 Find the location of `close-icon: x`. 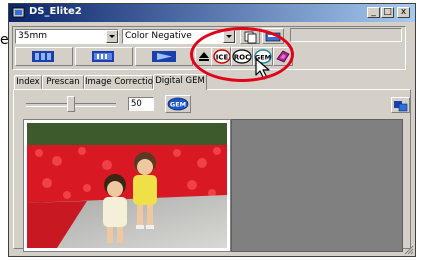

close-icon: x is located at coordinates (403, 12).